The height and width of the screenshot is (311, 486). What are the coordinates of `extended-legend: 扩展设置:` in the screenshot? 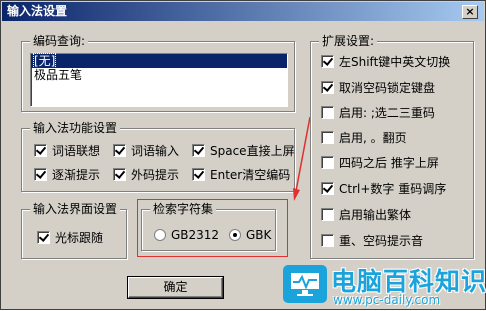 It's located at (348, 41).